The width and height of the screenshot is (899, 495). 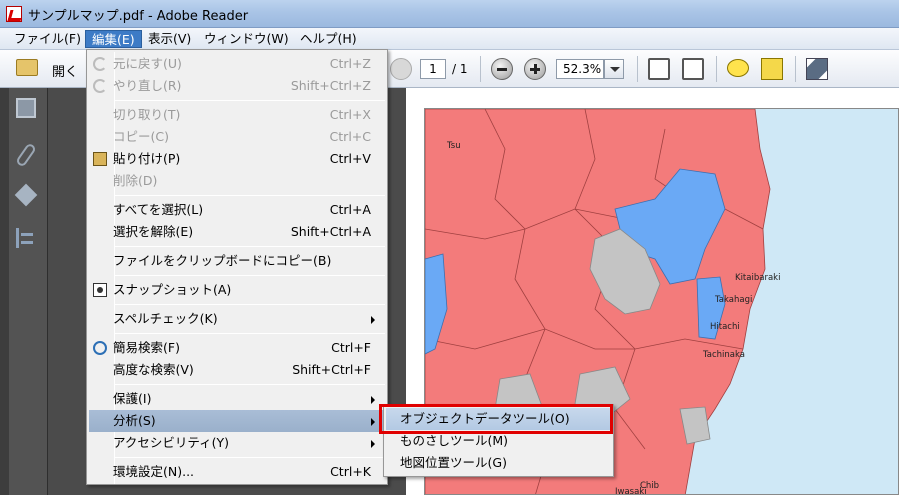 What do you see at coordinates (817, 69) in the screenshot?
I see `full-screen-icon` at bounding box center [817, 69].